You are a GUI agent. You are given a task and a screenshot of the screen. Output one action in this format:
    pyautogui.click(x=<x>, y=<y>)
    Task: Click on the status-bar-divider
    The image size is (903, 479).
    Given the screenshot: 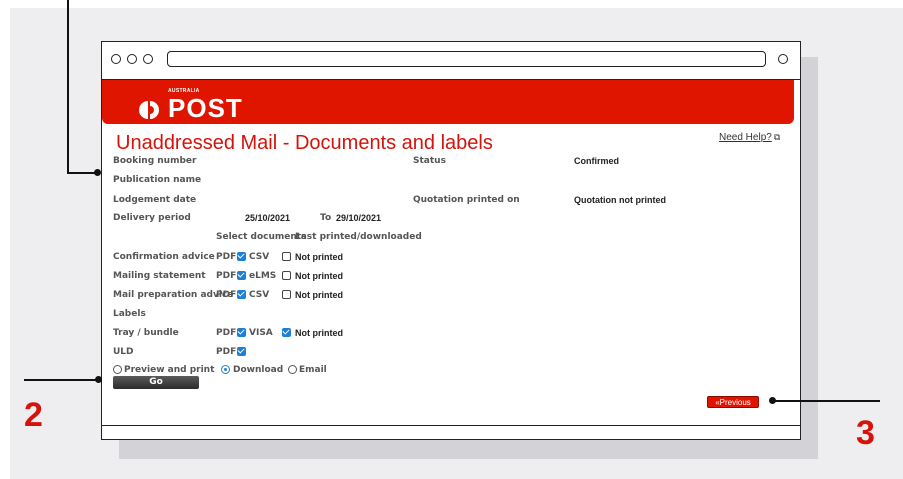 What is the action you would take?
    pyautogui.click(x=451, y=425)
    